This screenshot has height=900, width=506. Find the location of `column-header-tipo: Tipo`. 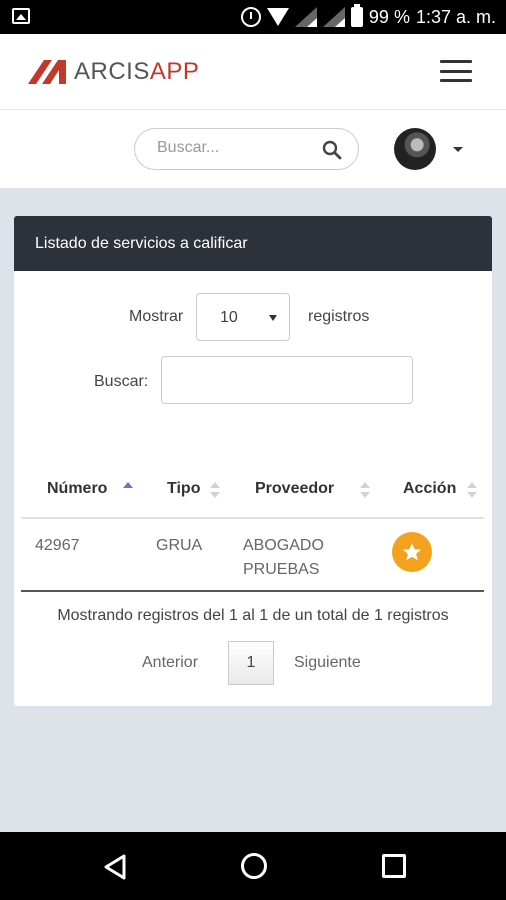

column-header-tipo: Tipo is located at coordinates (183, 489).